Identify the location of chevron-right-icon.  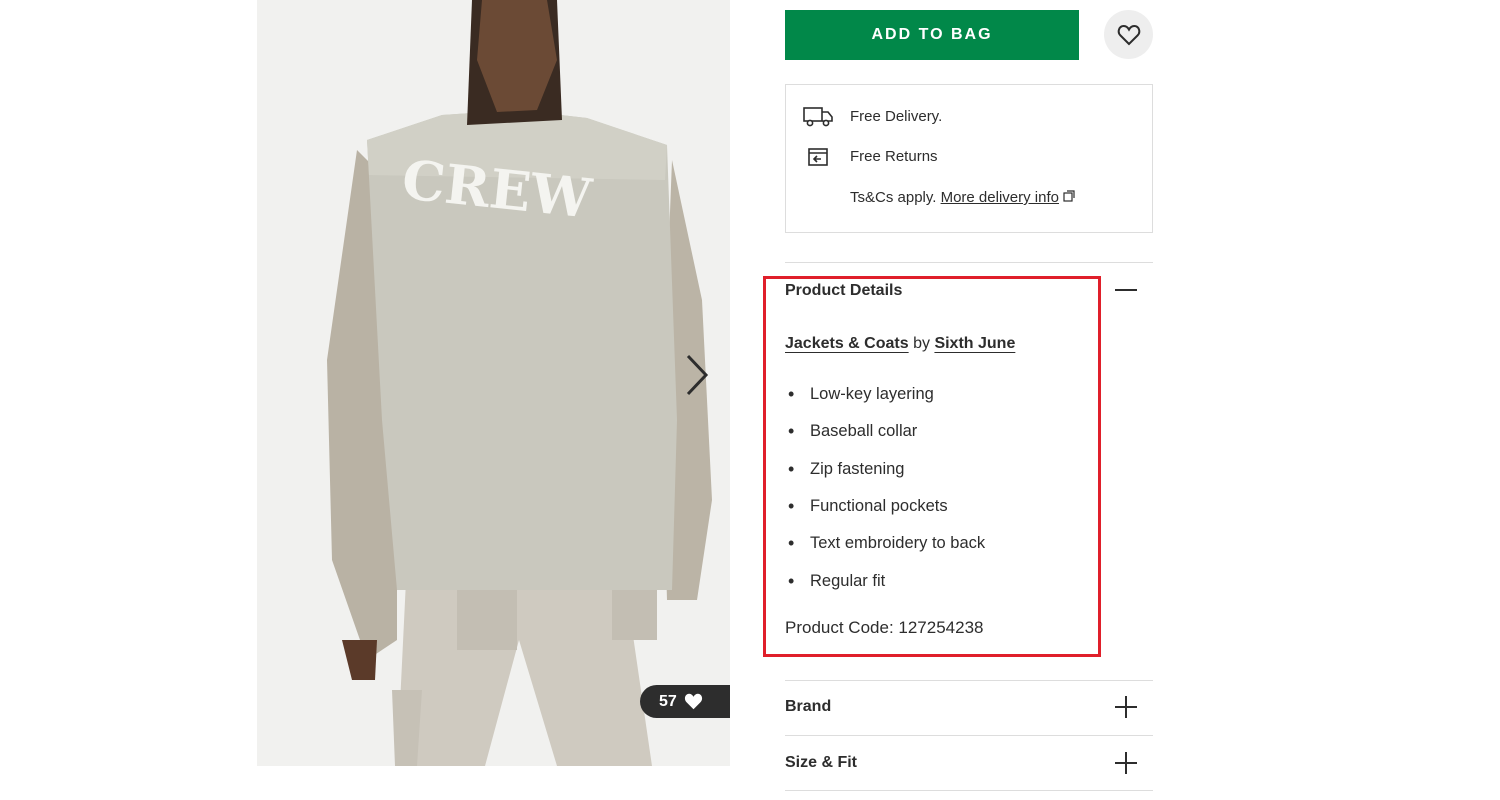
(697, 375).